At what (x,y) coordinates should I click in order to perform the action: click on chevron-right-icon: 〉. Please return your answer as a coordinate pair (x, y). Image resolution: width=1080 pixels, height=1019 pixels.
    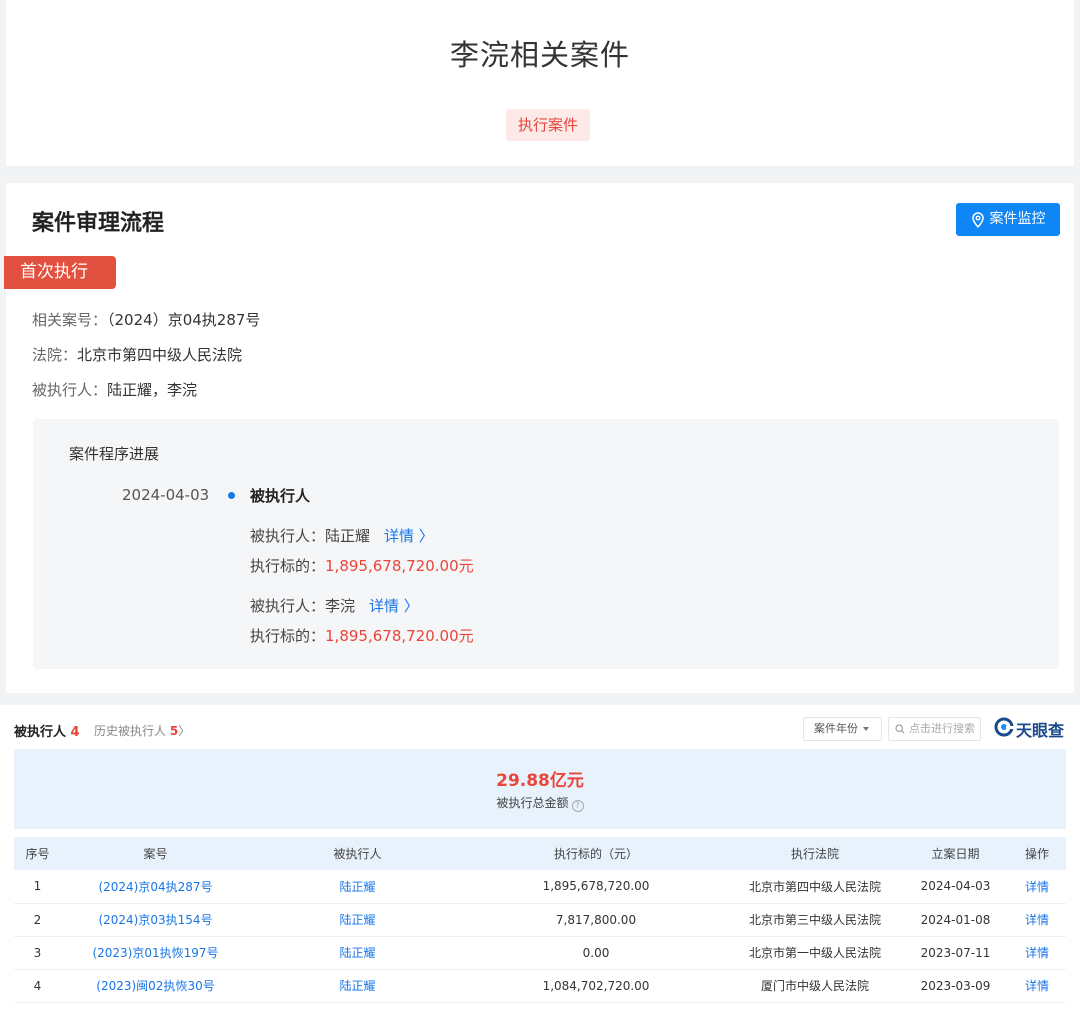
    Looking at the image, I should click on (184, 731).